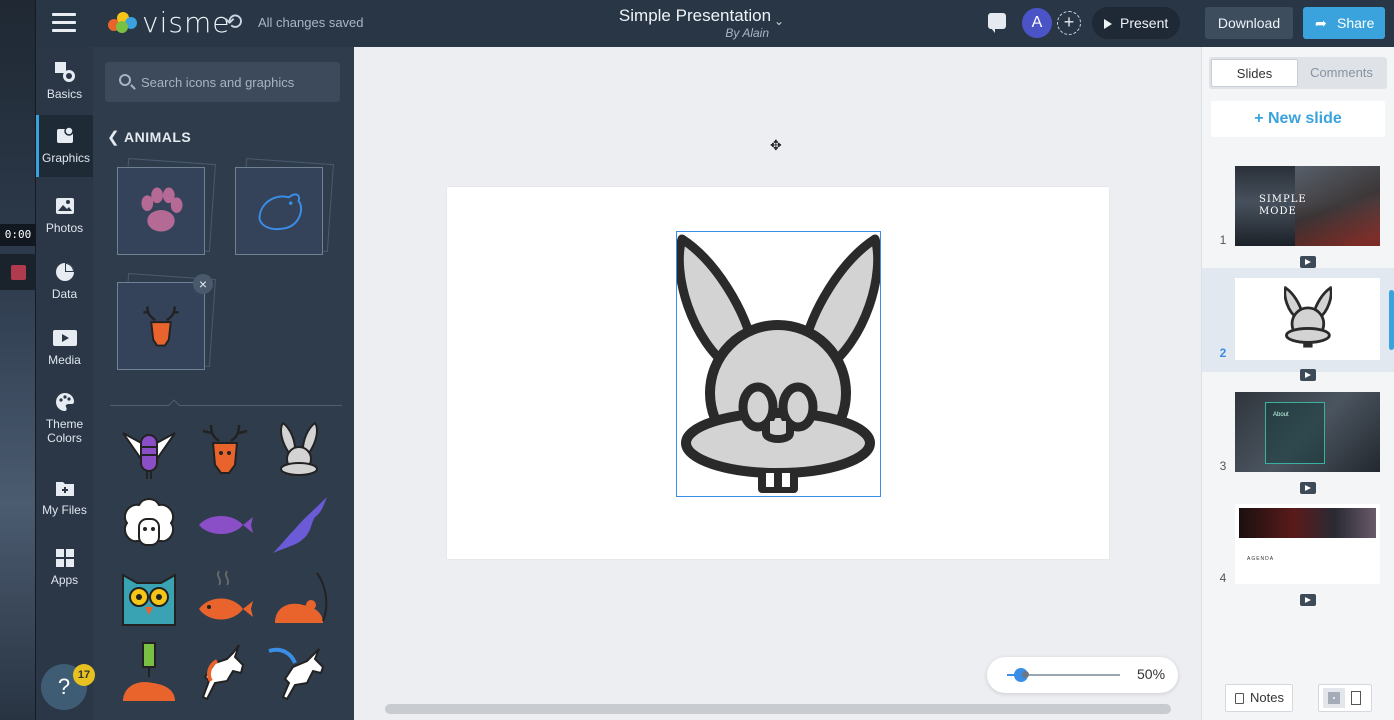  Describe the element at coordinates (64, 23) in the screenshot. I see `menu-icon` at that location.